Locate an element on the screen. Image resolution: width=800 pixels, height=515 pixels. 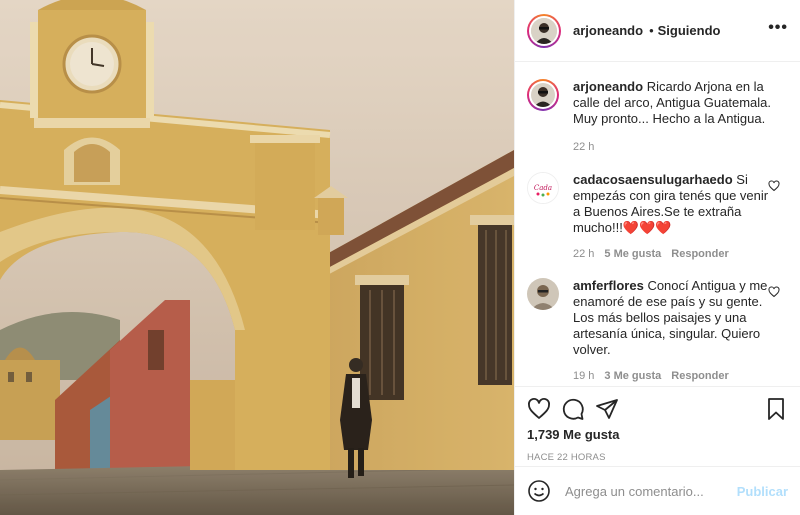
comment-icon is located at coordinates (573, 409).